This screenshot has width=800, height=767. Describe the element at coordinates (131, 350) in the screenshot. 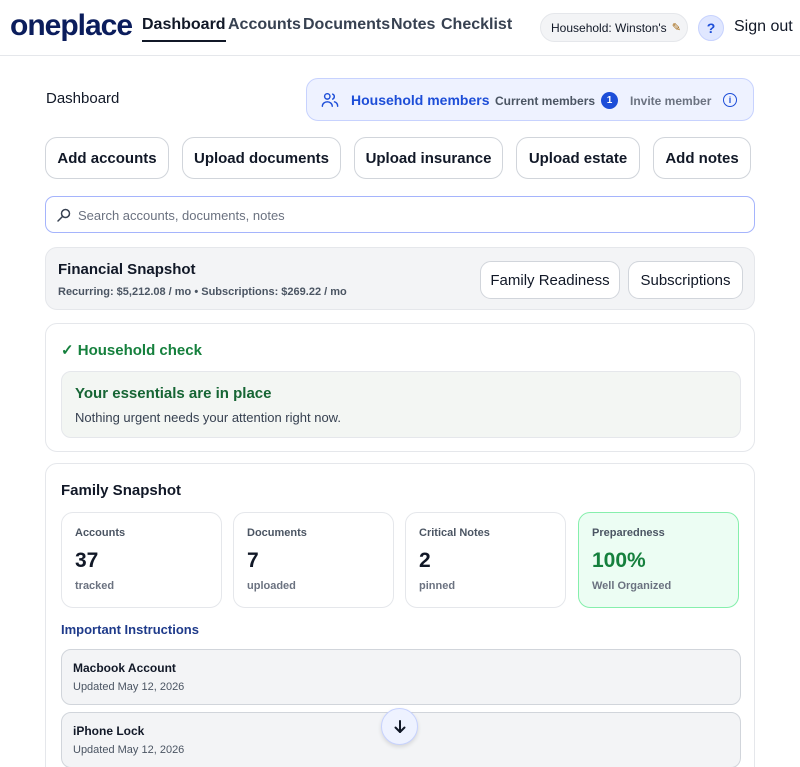

I see `household-check-title: ✓ Household check` at that location.